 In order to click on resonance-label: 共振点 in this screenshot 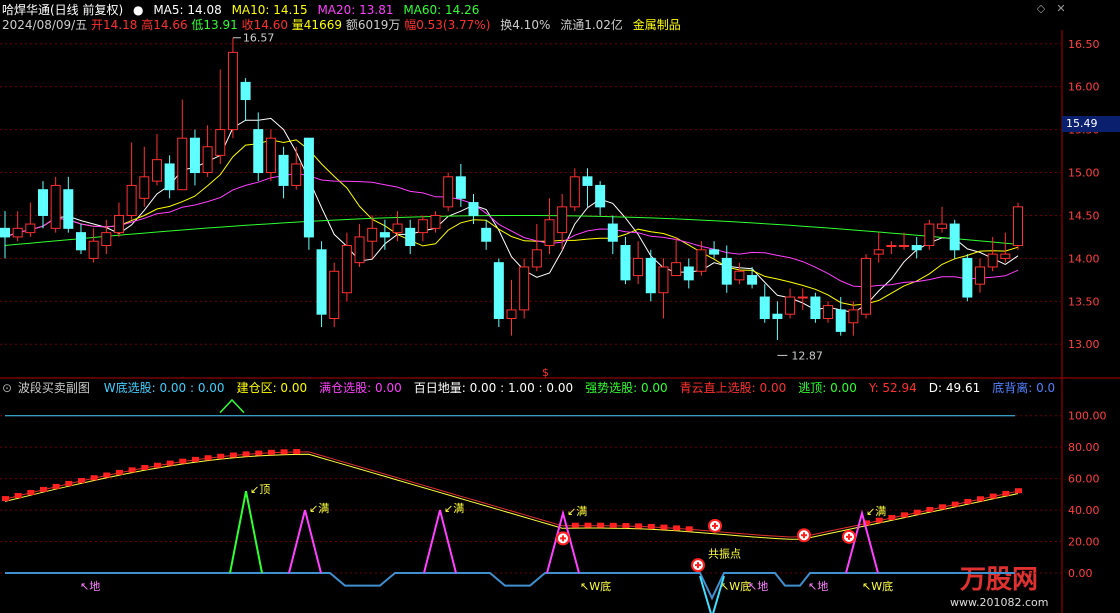, I will do `click(724, 553)`.